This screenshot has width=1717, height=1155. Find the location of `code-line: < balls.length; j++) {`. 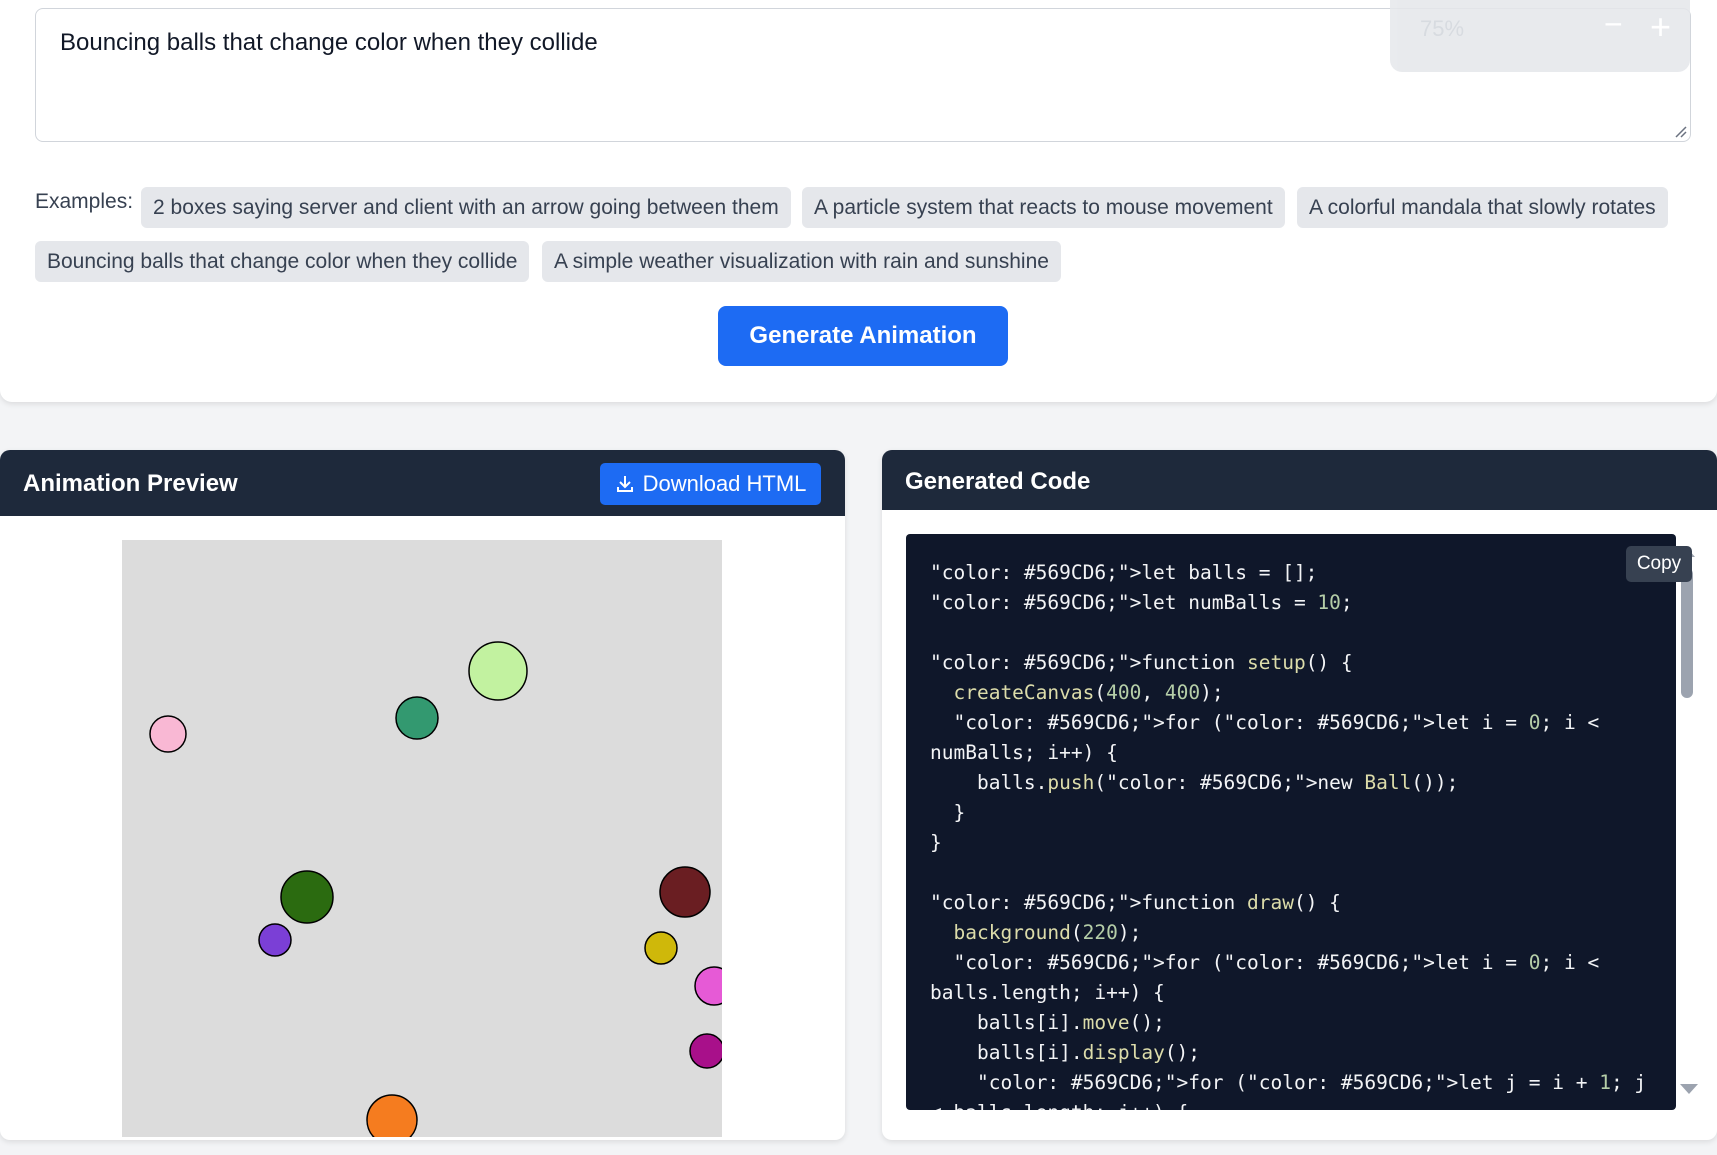

code-line: < balls.length; j++) { is located at coordinates (1278, 1104).